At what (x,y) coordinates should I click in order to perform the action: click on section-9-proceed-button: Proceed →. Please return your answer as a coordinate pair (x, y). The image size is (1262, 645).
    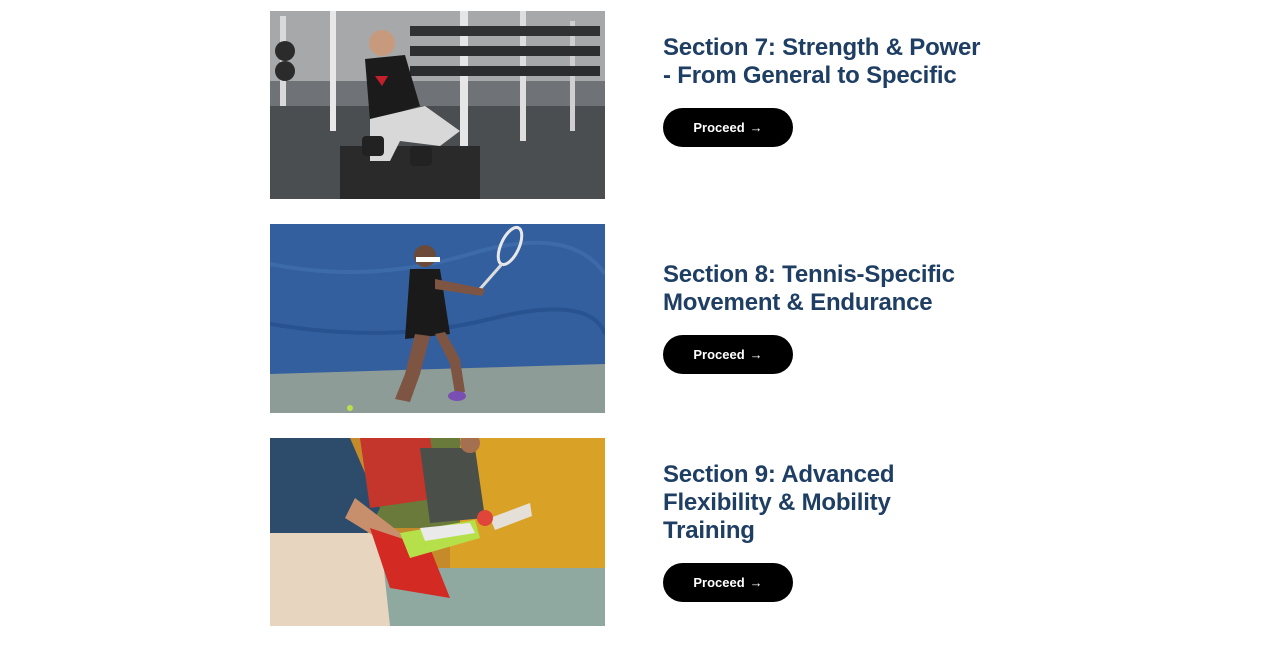
    Looking at the image, I should click on (728, 582).